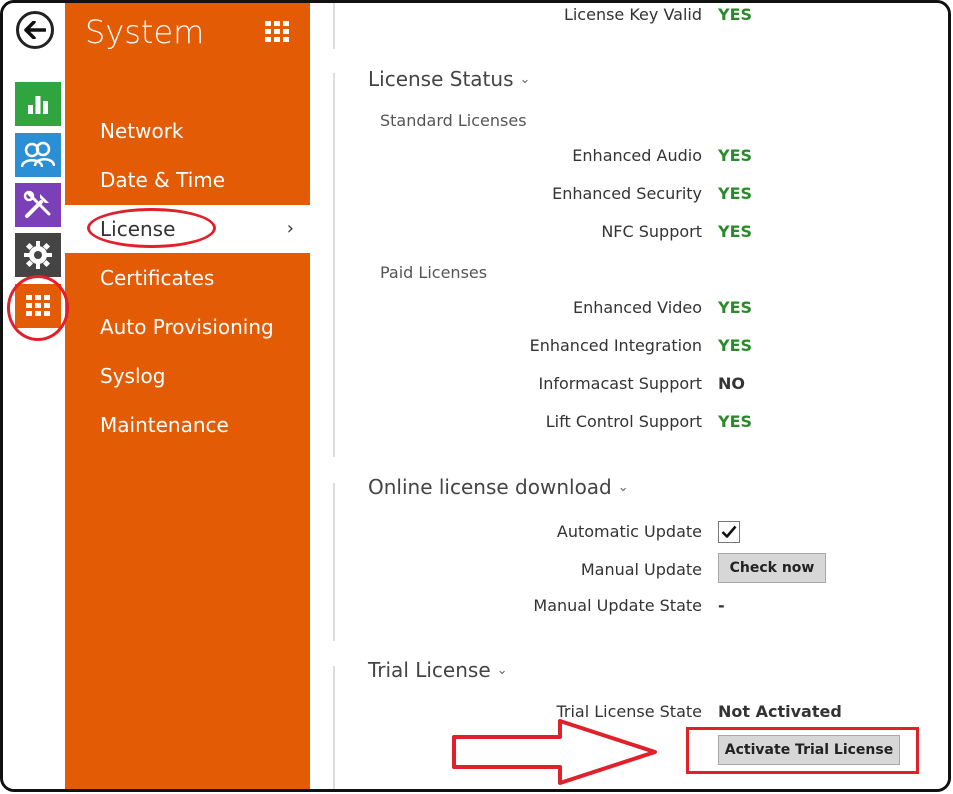 The image size is (953, 794). I want to click on section-title: Trial License, so click(429, 670).